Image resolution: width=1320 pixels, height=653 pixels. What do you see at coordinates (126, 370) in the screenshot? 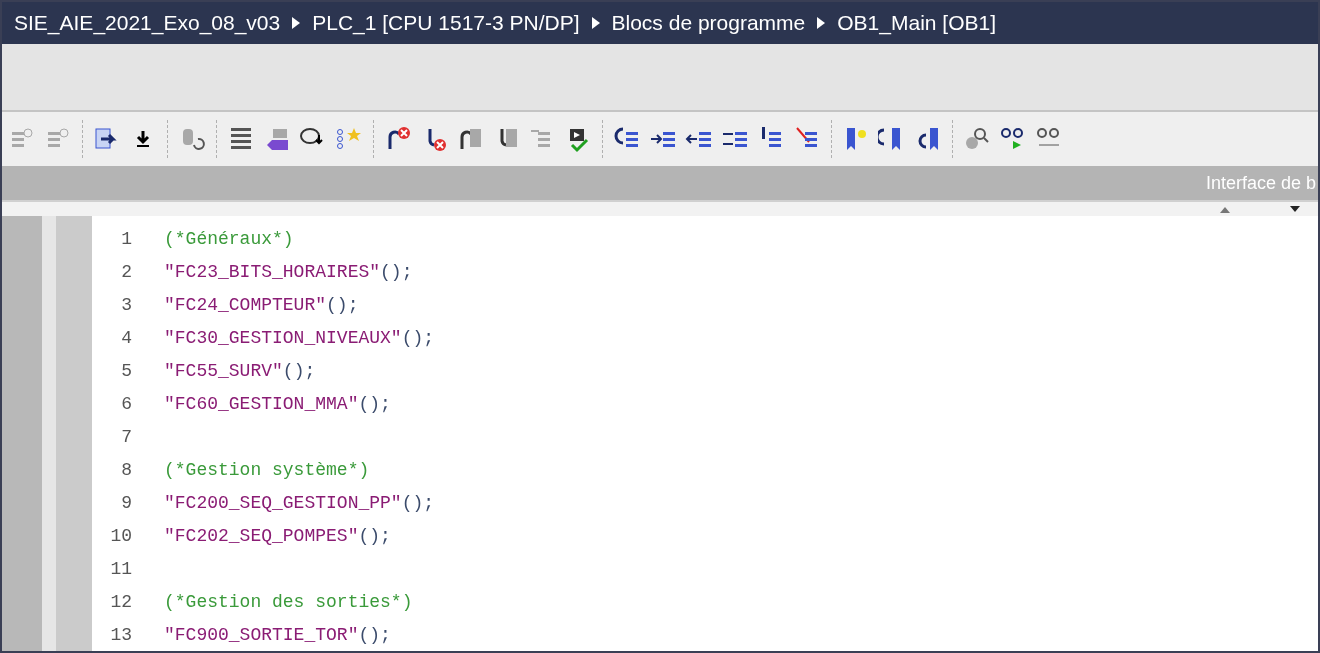
I see `line-number: 5` at bounding box center [126, 370].